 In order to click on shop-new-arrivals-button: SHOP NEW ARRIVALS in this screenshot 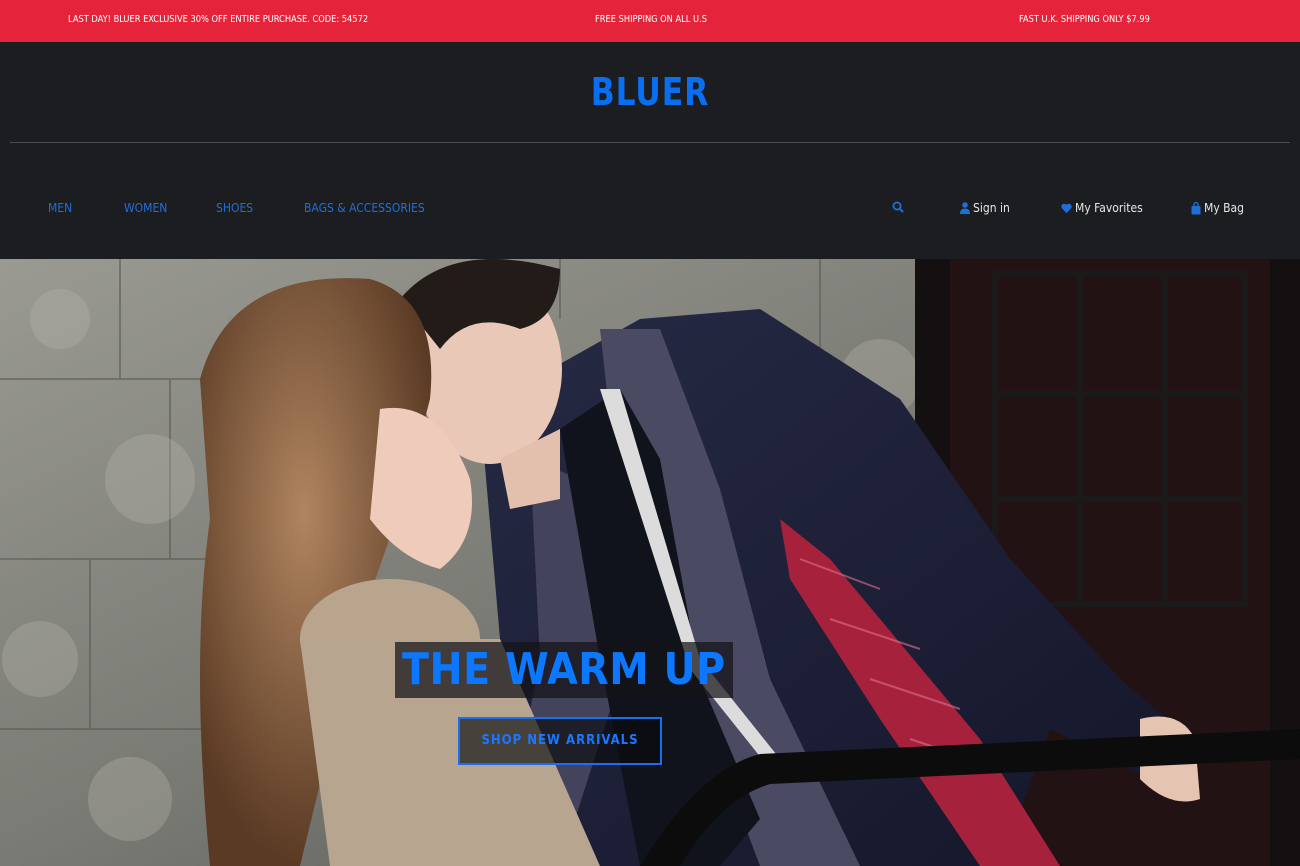, I will do `click(560, 741)`.